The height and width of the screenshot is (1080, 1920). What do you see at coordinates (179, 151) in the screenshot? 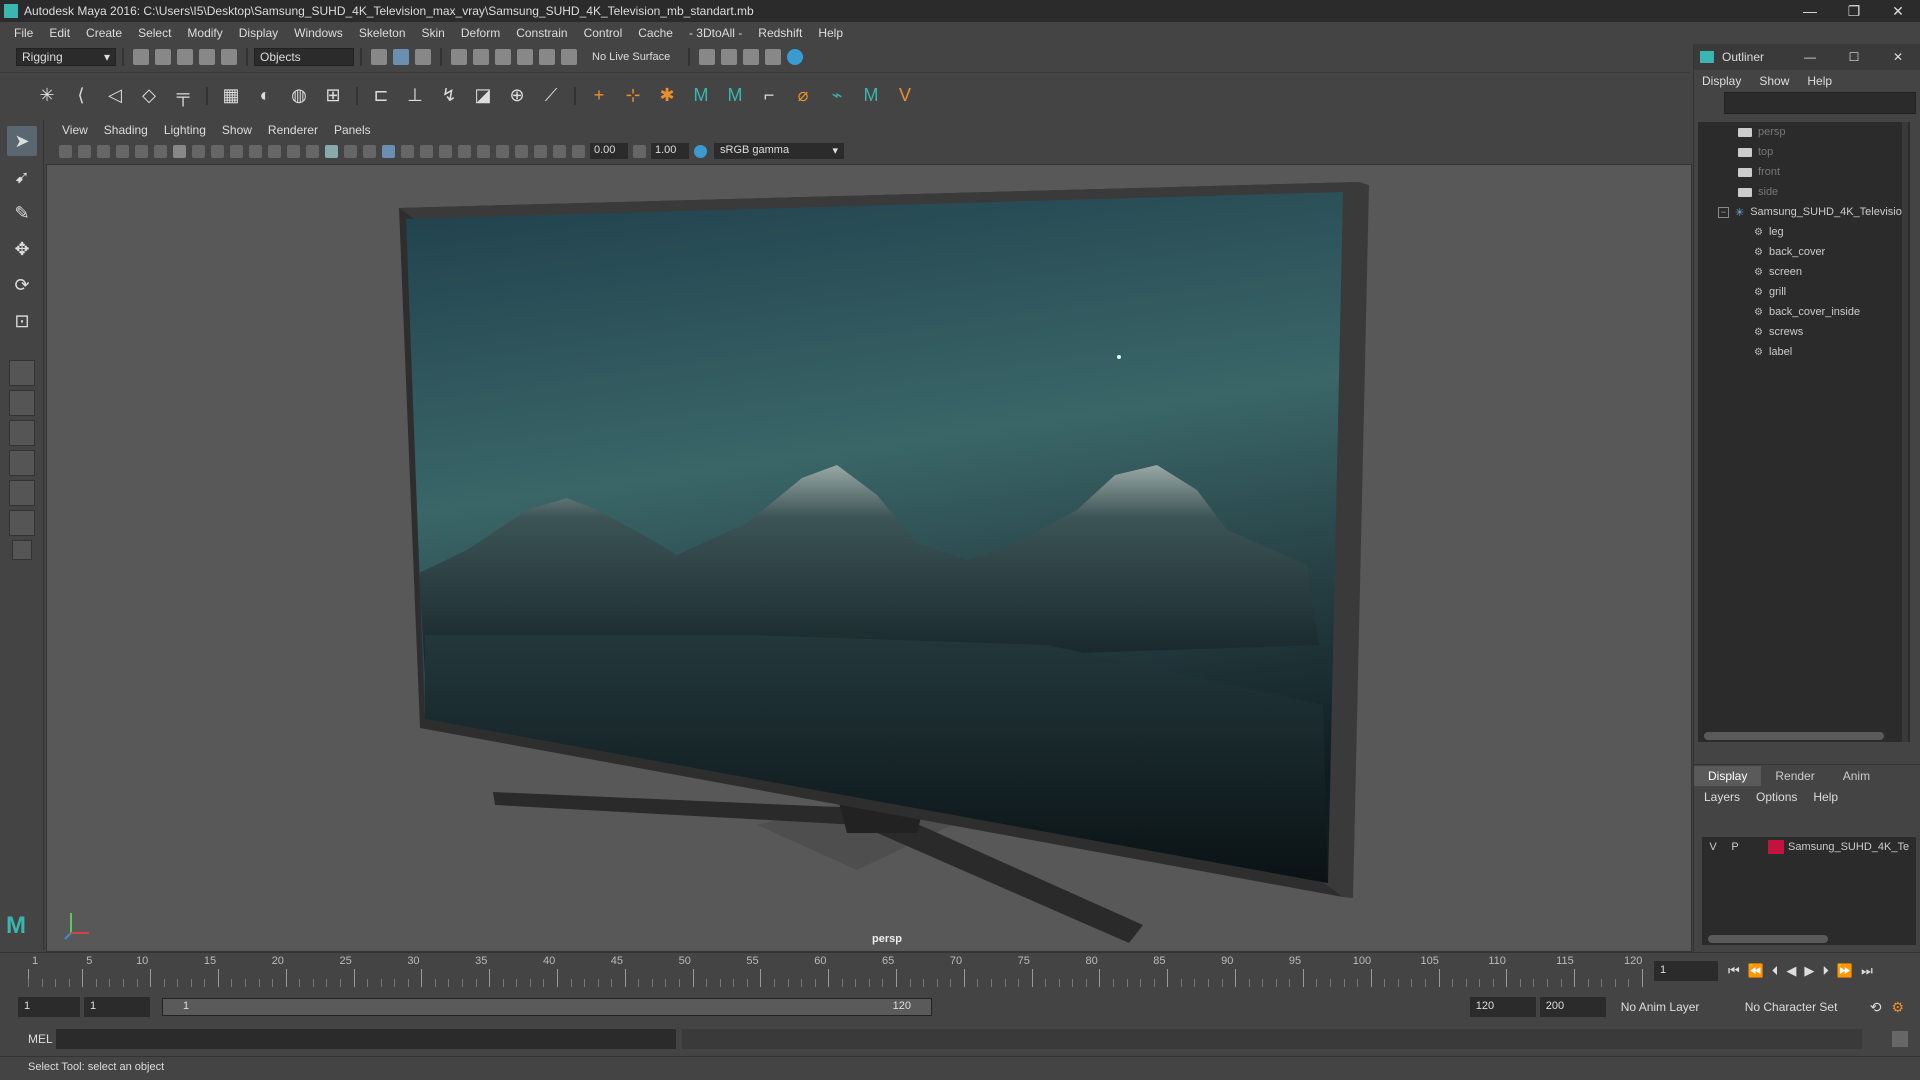
I see `grid-icon` at bounding box center [179, 151].